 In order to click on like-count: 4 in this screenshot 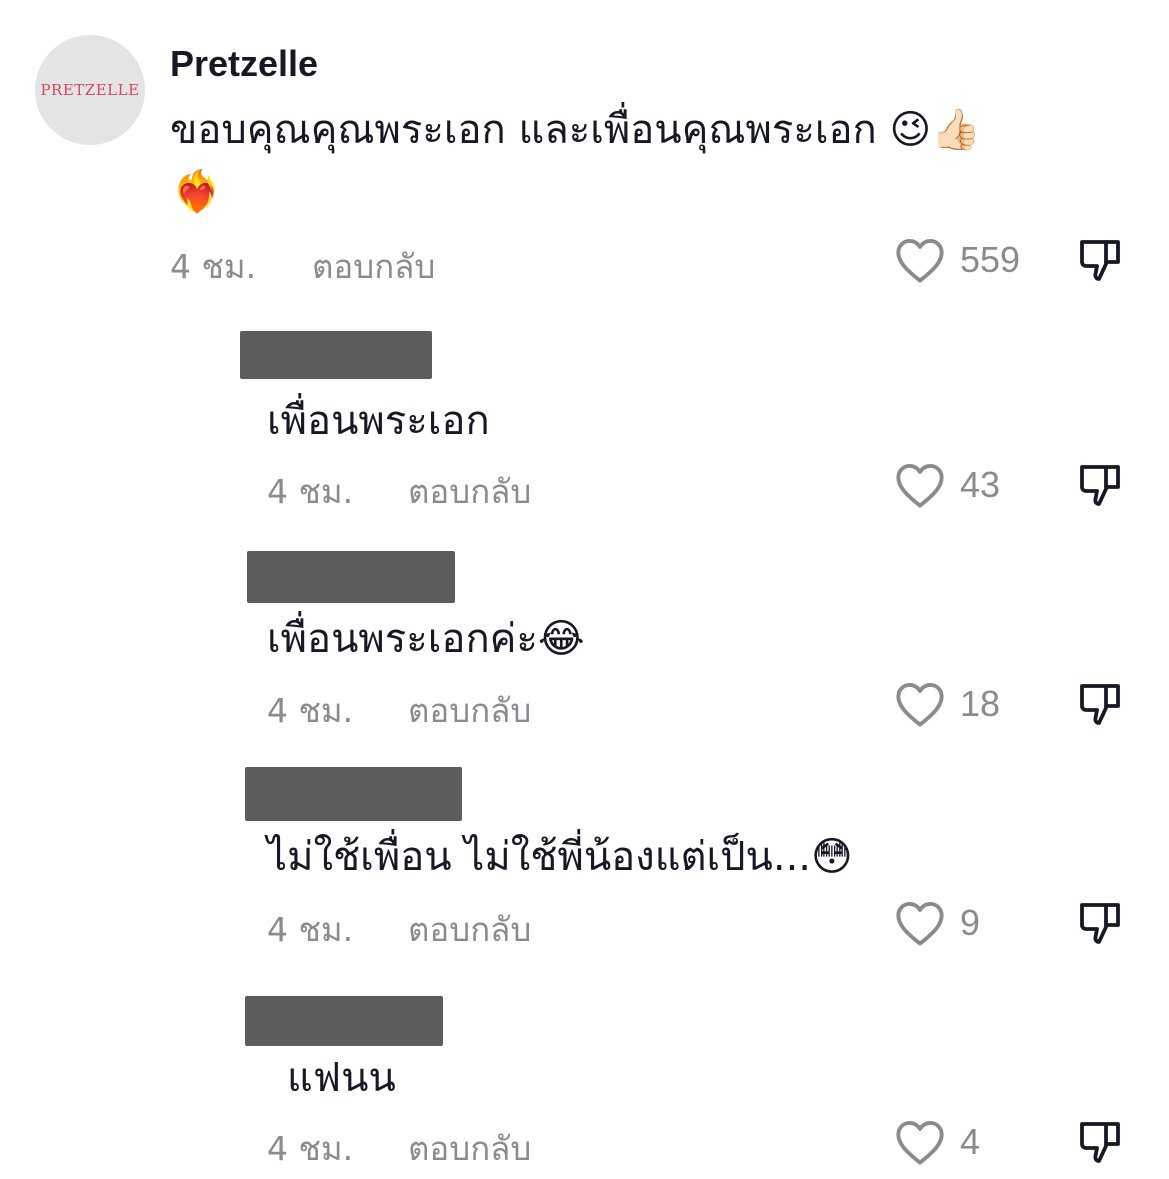, I will do `click(970, 1141)`.